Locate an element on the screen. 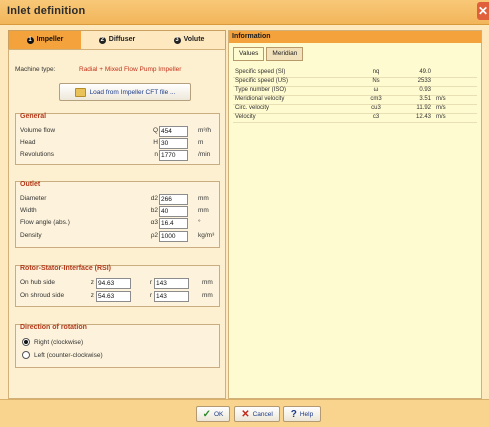 The width and height of the screenshot is (489, 427). head-label: Head is located at coordinates (28, 142).